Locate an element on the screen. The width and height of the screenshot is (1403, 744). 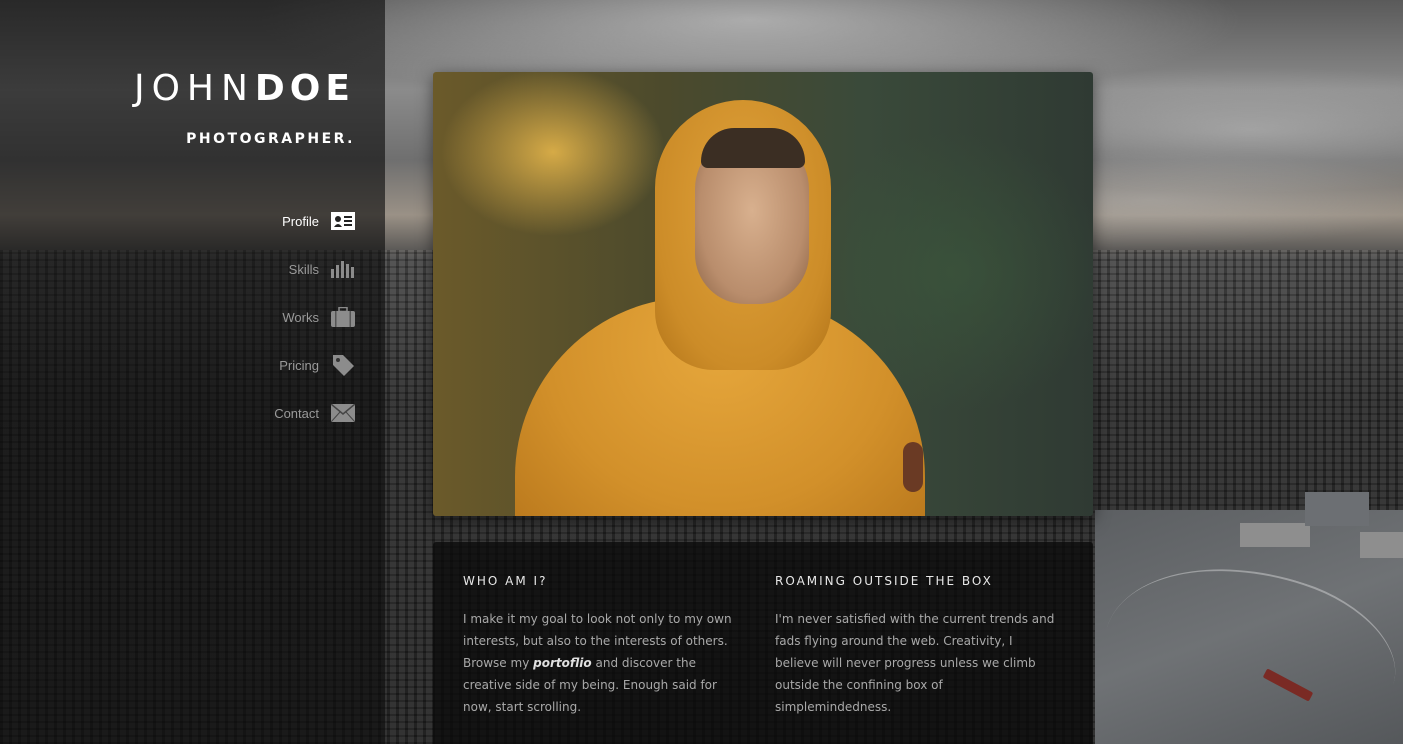
brand-first-name: JOHN is located at coordinates (194, 88).